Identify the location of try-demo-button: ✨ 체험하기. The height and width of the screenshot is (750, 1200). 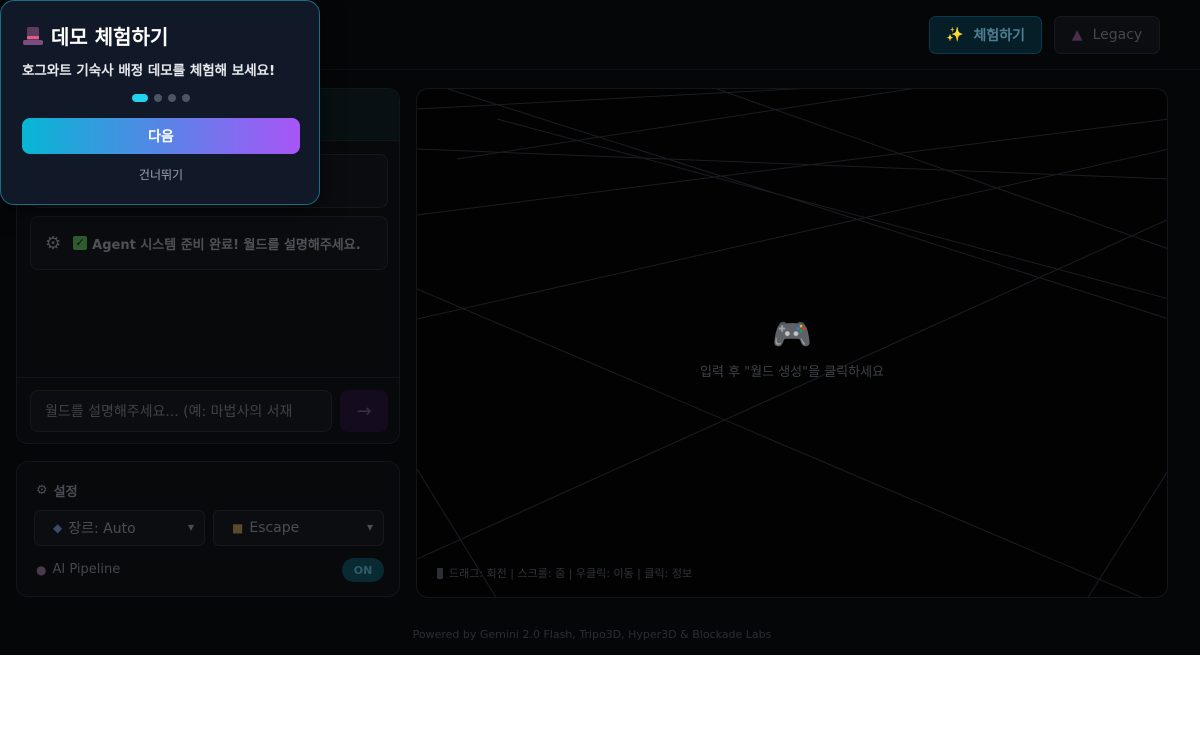
(985, 35).